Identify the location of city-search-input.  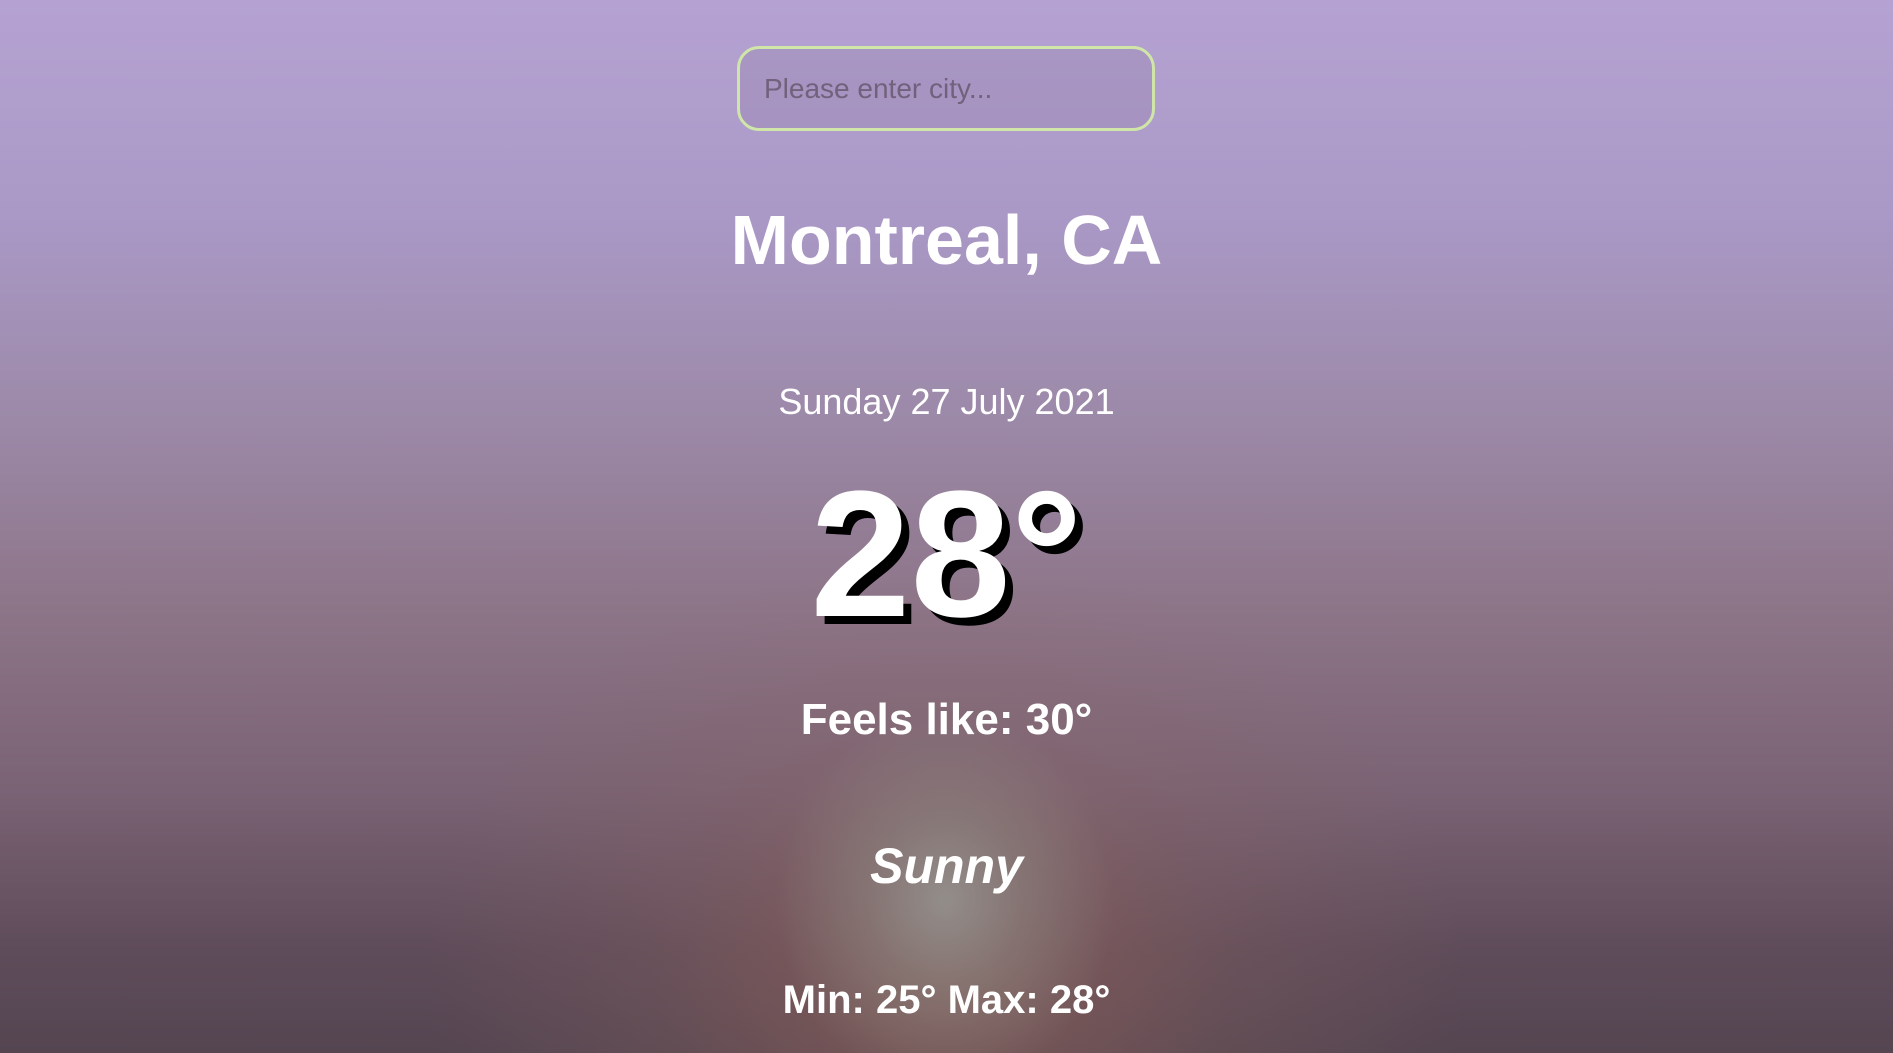
(946, 88).